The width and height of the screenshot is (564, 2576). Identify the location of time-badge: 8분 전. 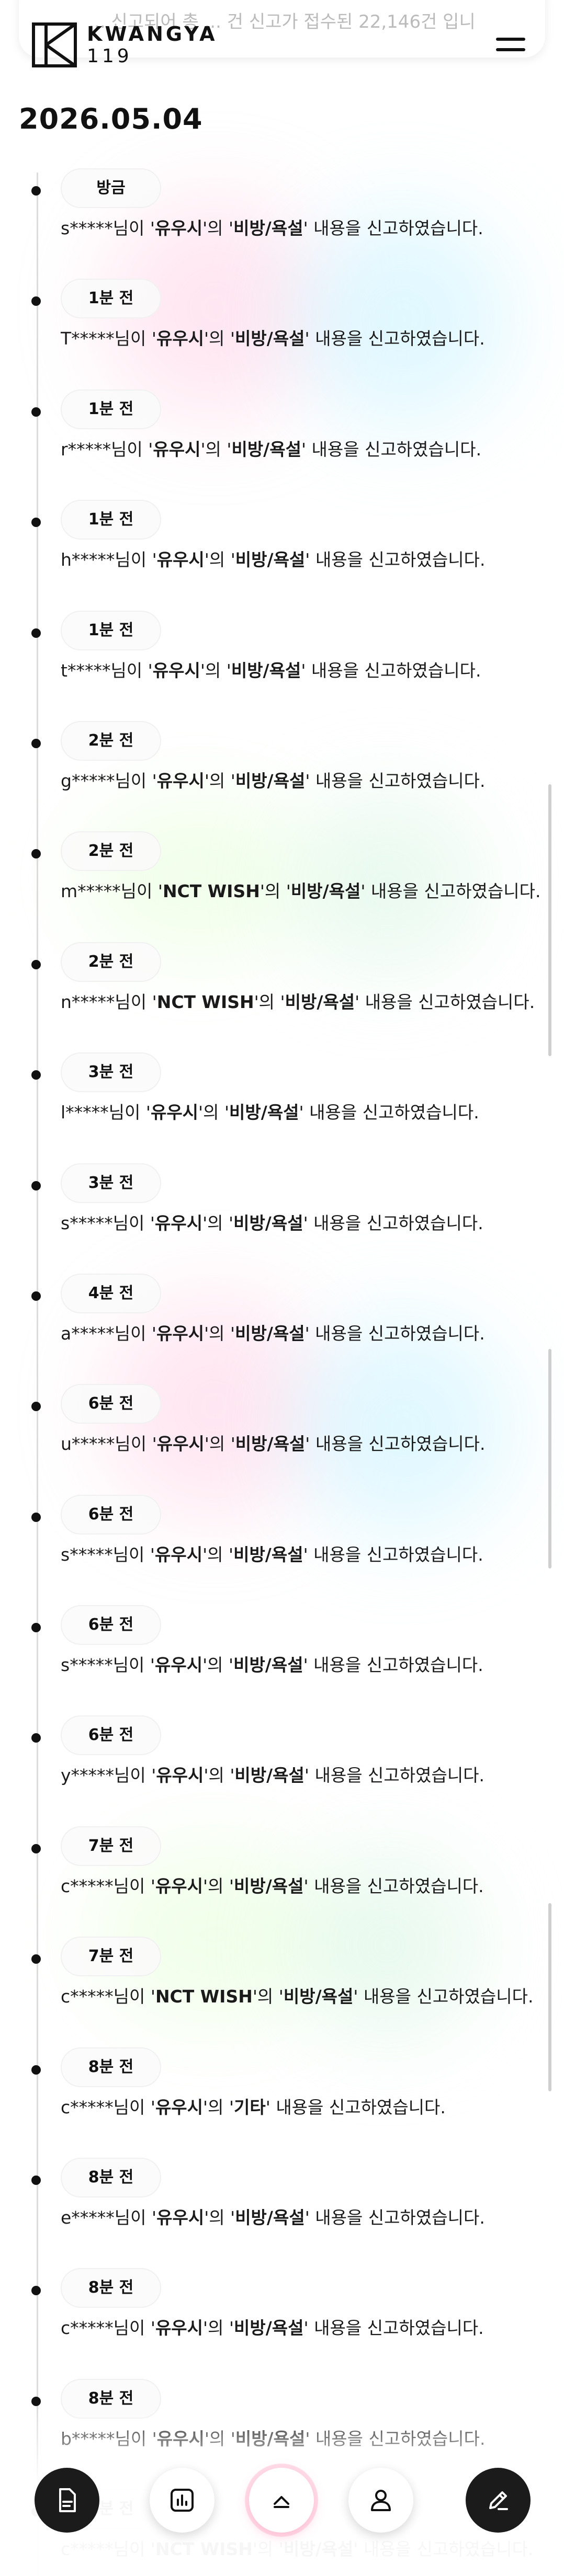
(111, 2067).